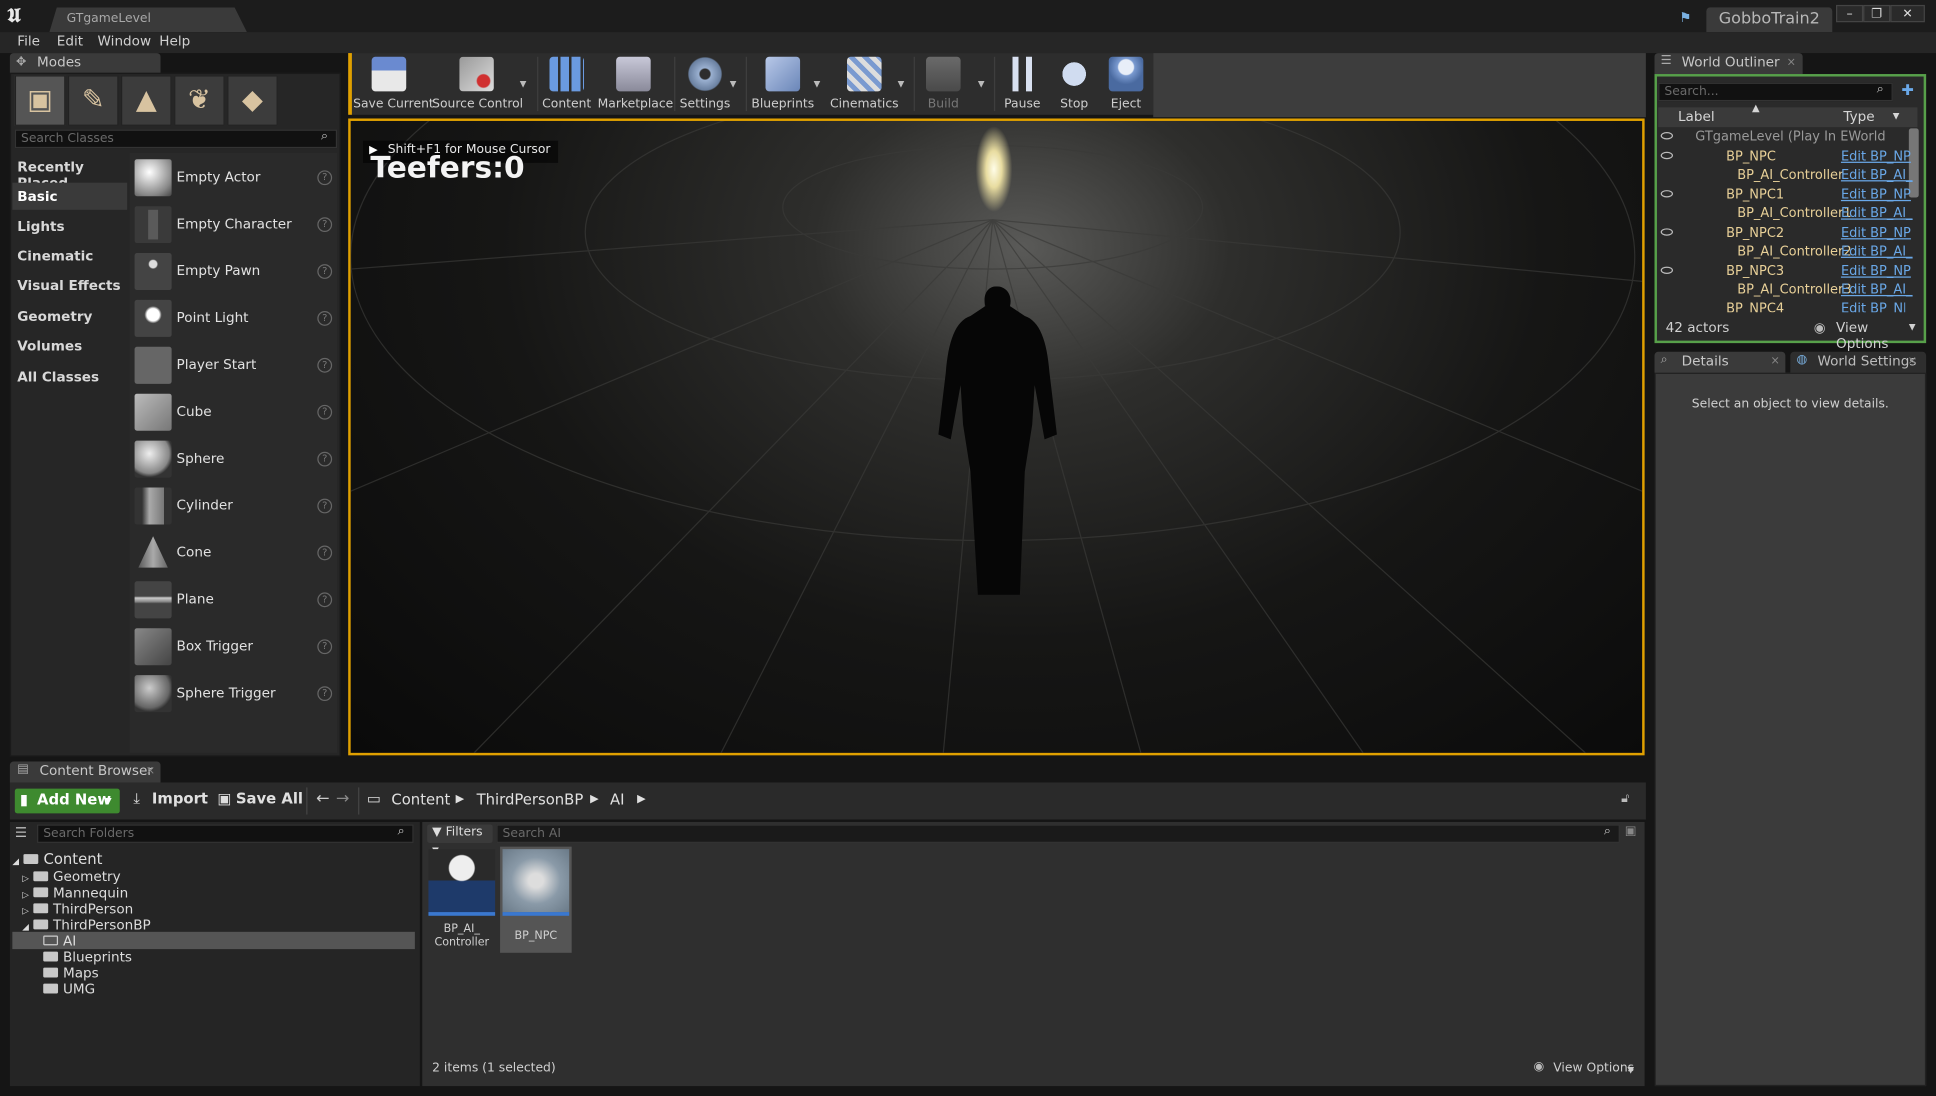 The height and width of the screenshot is (1096, 1936). I want to click on place-item-box-trigger: Box Trigger?, so click(234, 647).